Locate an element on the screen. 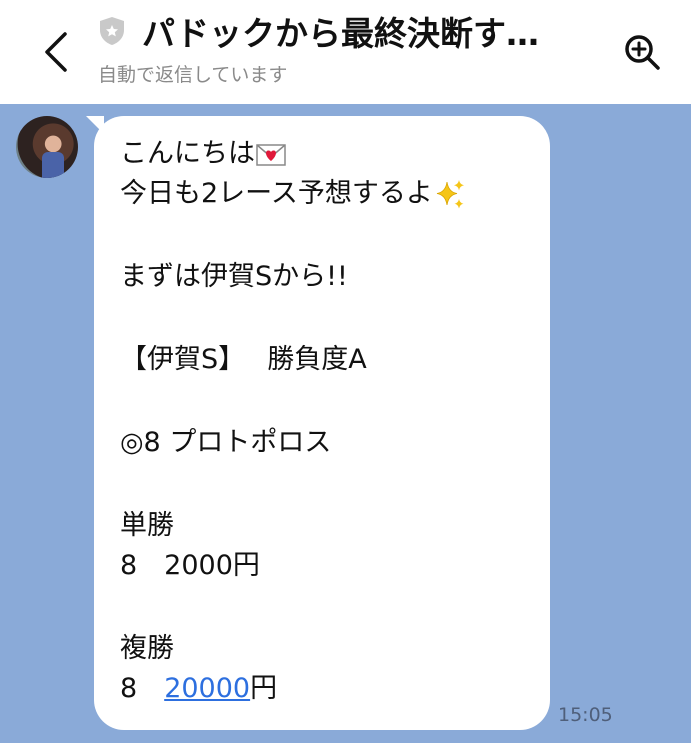 This screenshot has height=743, width=691. chevron-left-icon is located at coordinates (56, 52).